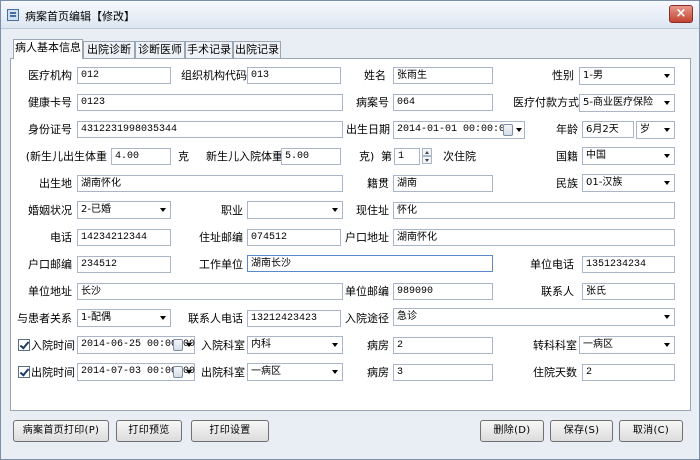 This screenshot has height=460, width=700. What do you see at coordinates (295, 345) in the screenshot?
I see `admission-dept-select: 内科` at bounding box center [295, 345].